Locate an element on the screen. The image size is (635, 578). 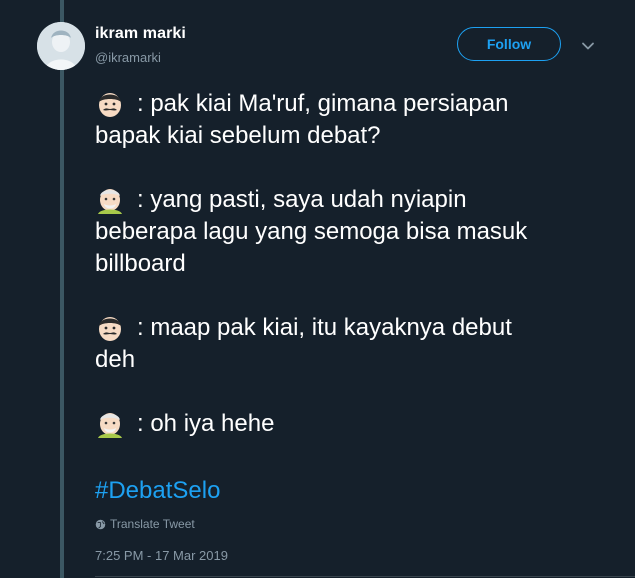
dialogue-text-continuation: billboard is located at coordinates (140, 263).